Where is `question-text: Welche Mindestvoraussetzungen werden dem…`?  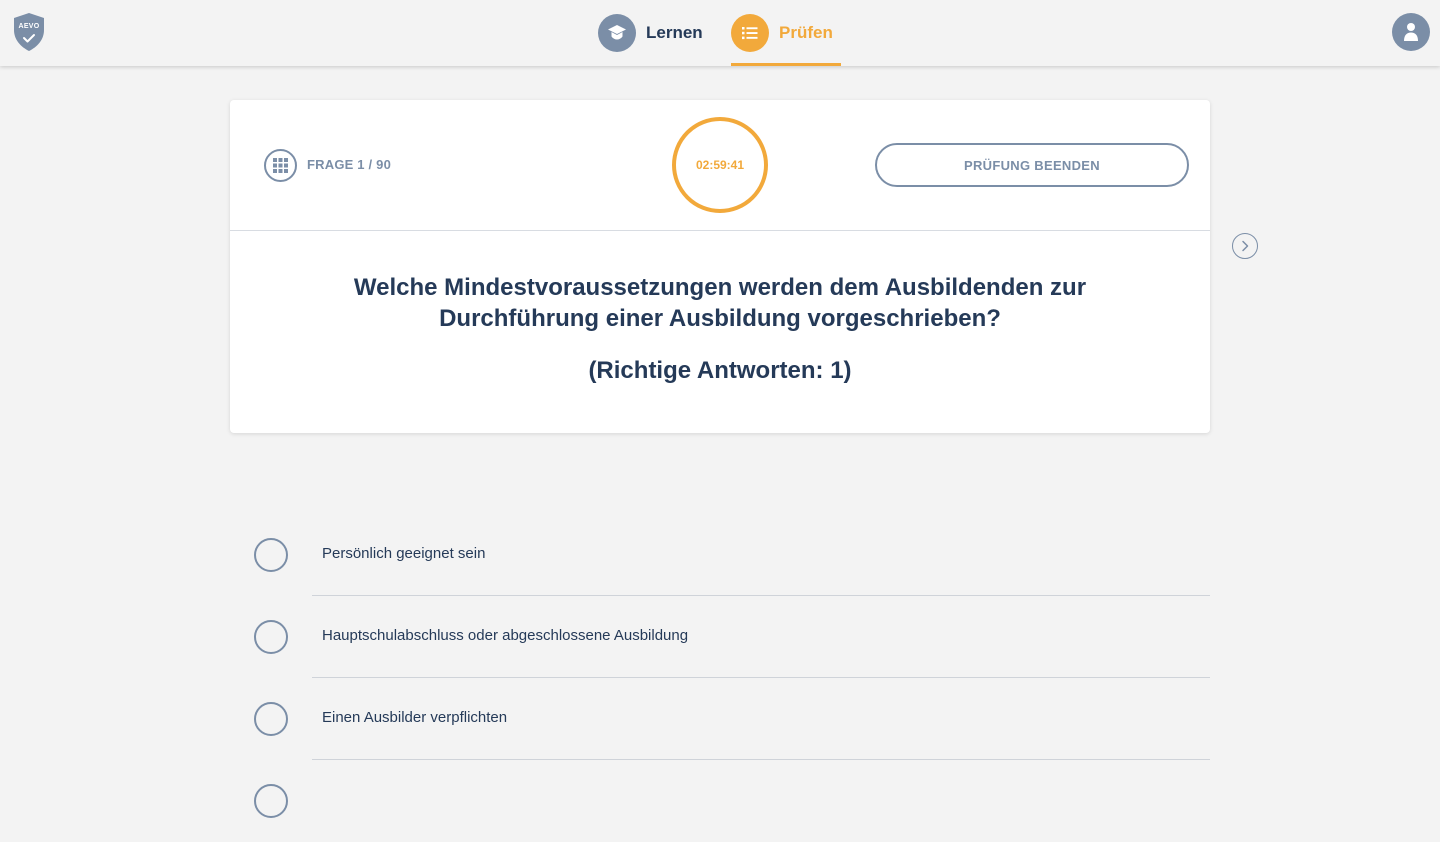
question-text: Welche Mindestvoraussetzungen werden dem… is located at coordinates (720, 303).